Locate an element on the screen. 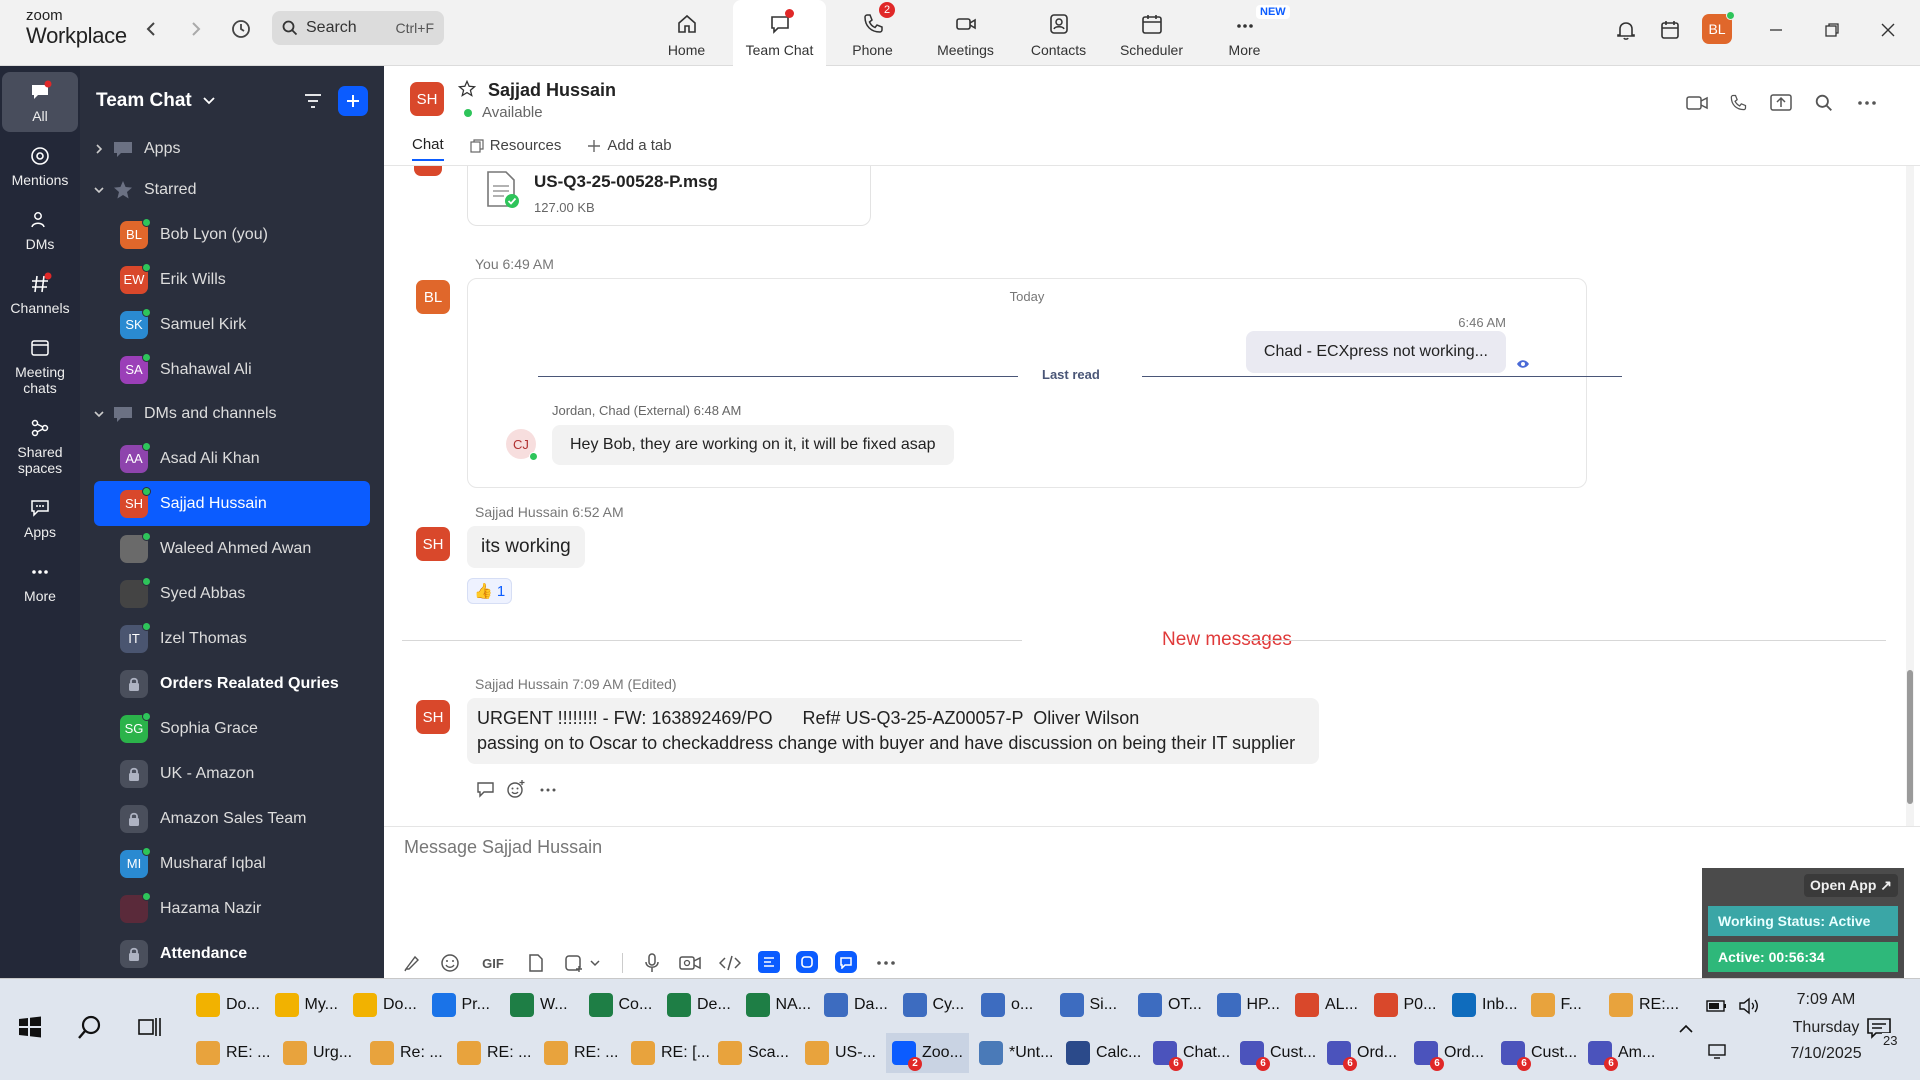 The image size is (1920, 1080). minimize-icon is located at coordinates (1776, 30).